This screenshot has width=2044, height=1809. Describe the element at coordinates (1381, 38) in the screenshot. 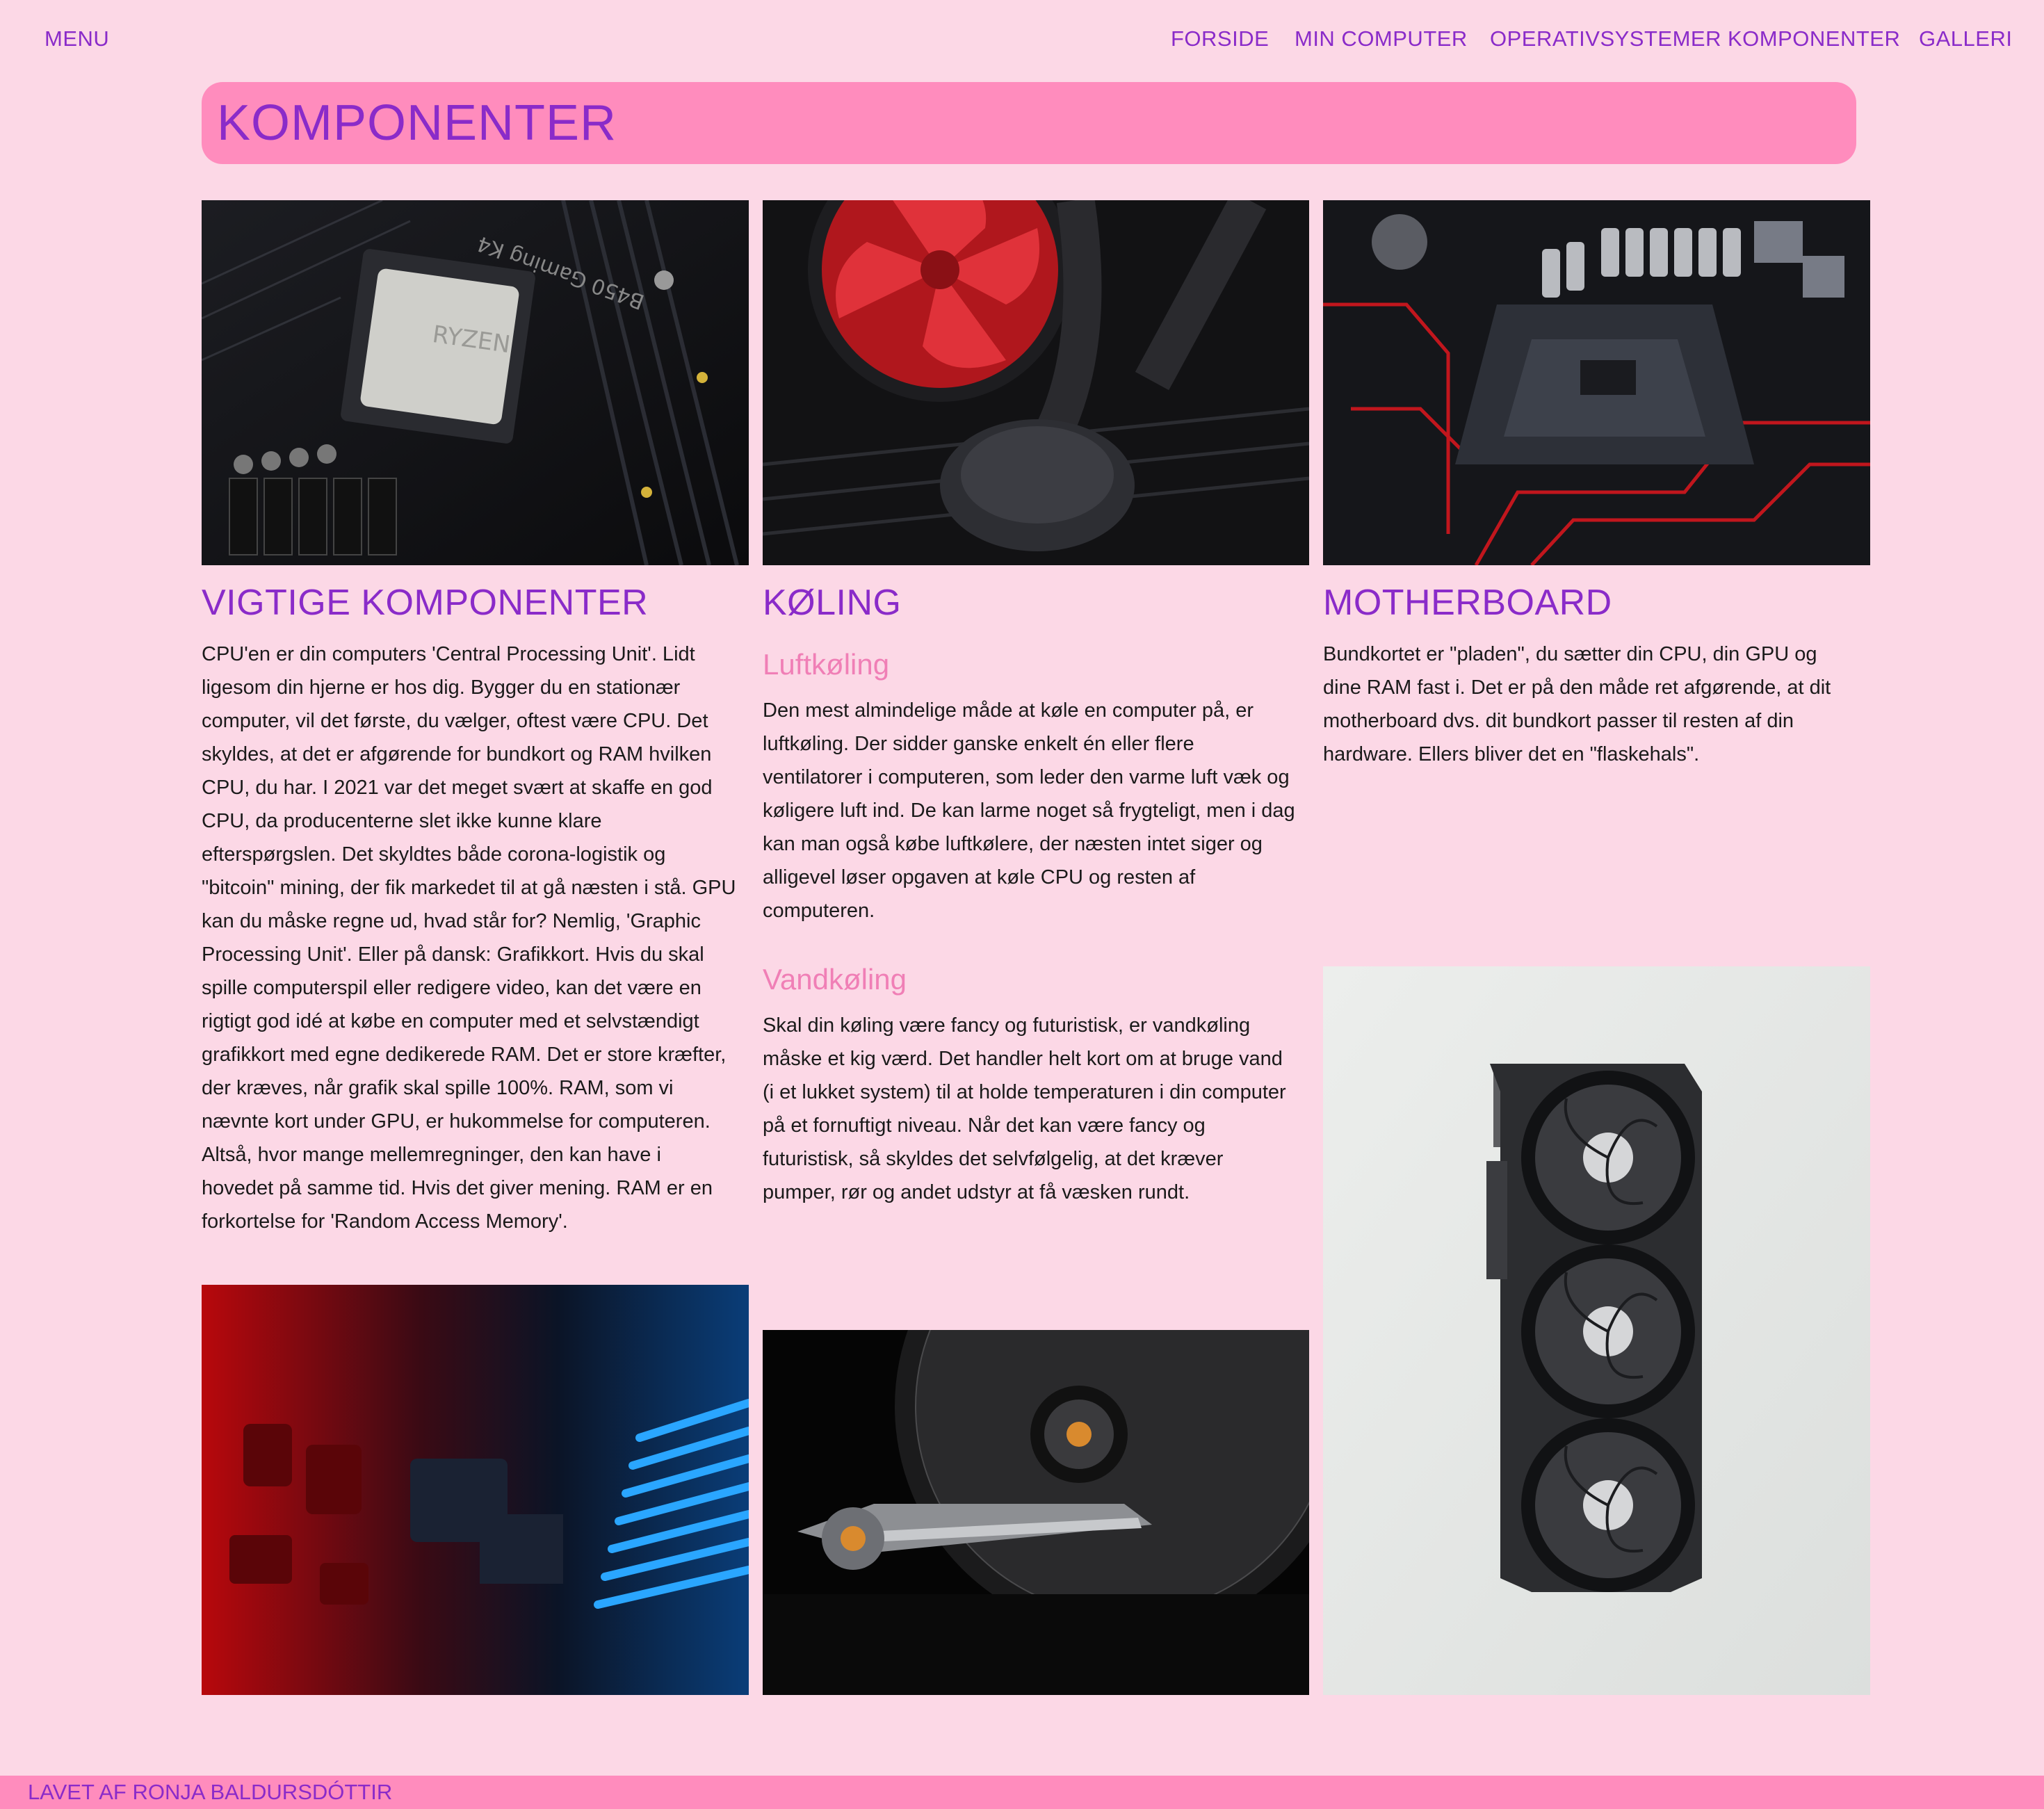

I see `nav-item-min-computer: MIN COMPUTER` at that location.